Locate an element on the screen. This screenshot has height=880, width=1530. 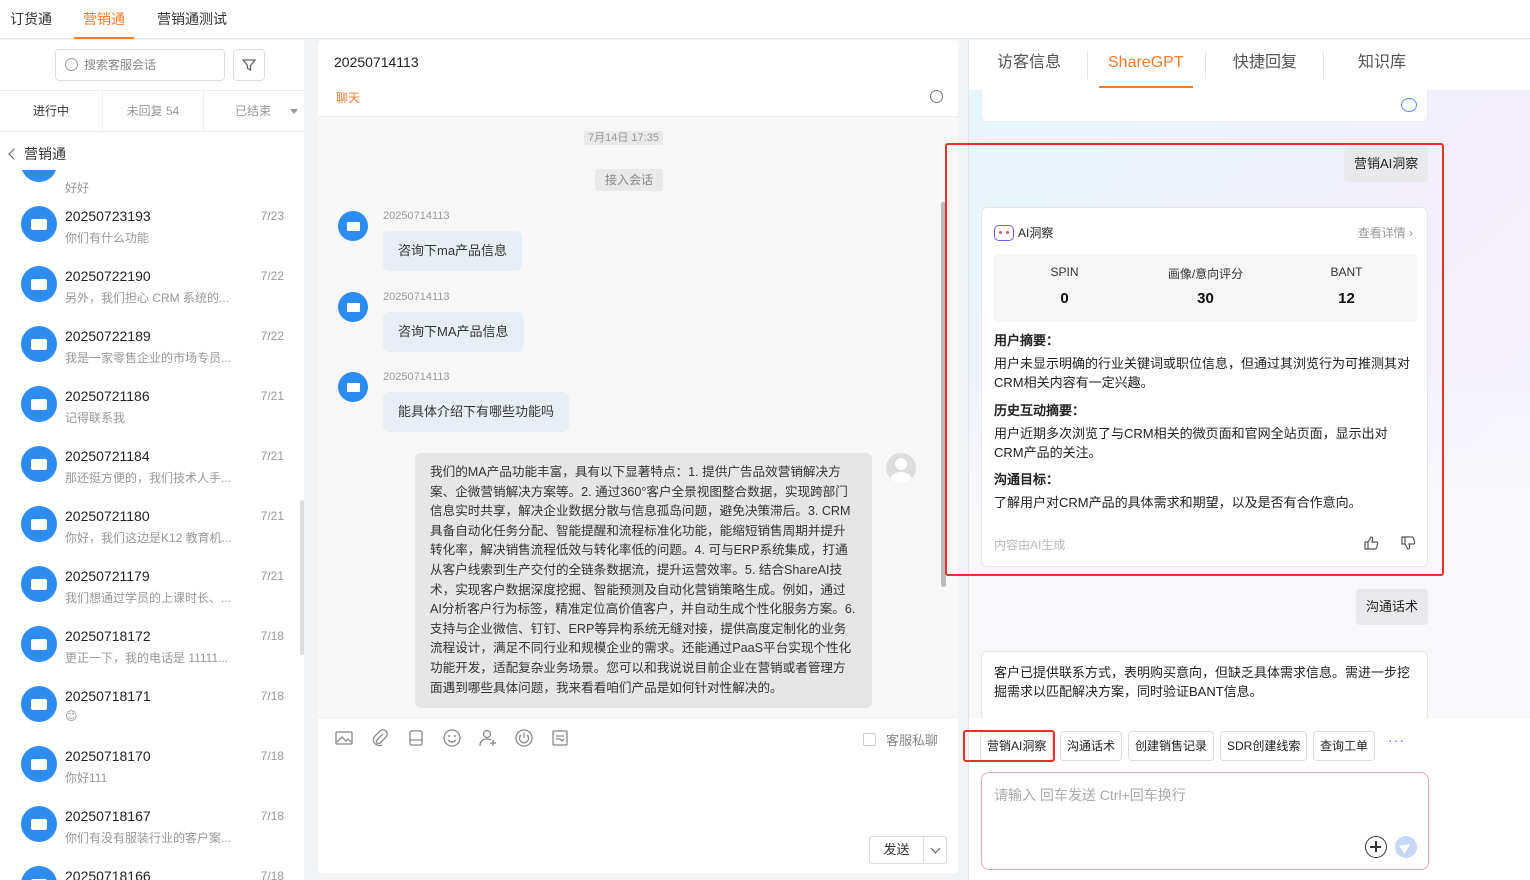
quick-actions-bar: 营销AI洞察 沟通话术 创建销售记录 SDR创建线索 查询工单 ··· is located at coordinates (1249, 743).